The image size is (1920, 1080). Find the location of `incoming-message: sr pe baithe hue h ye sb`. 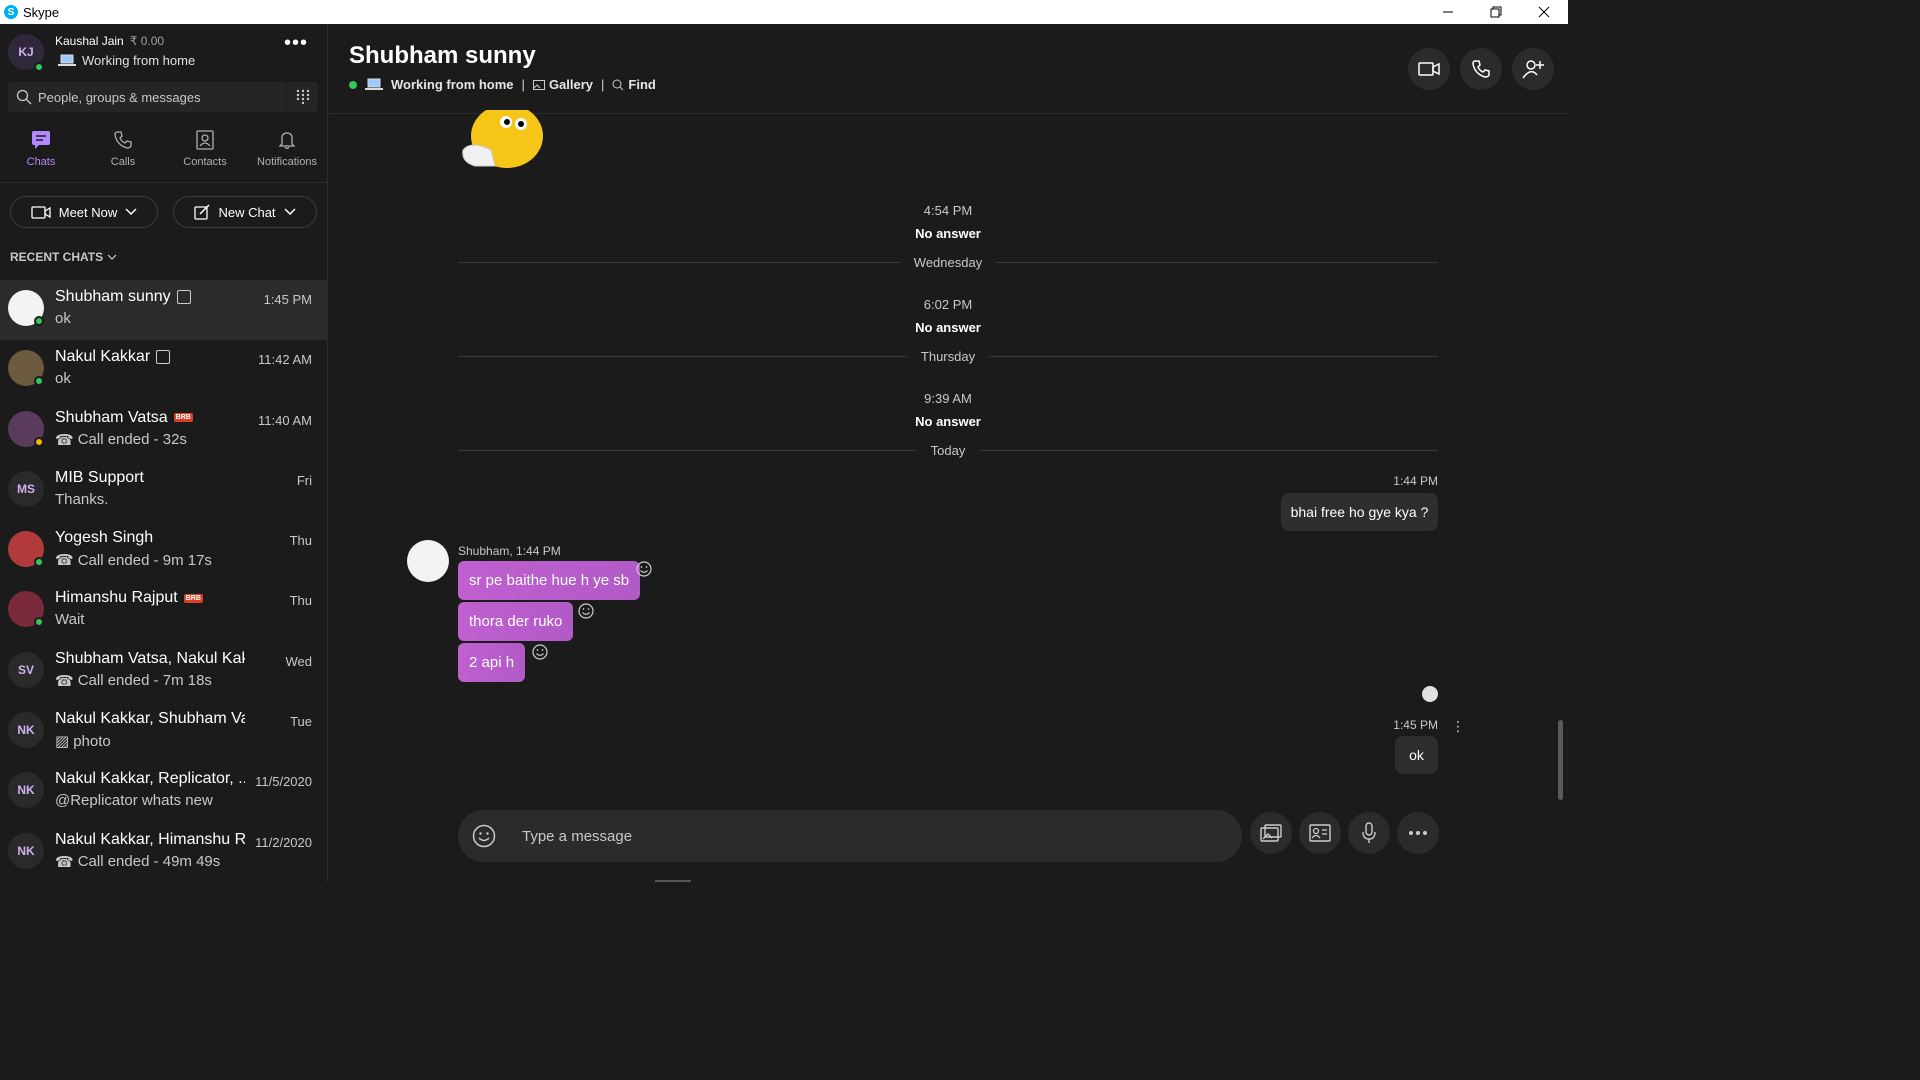

incoming-message: sr pe baithe hue h ye sb is located at coordinates (549, 580).